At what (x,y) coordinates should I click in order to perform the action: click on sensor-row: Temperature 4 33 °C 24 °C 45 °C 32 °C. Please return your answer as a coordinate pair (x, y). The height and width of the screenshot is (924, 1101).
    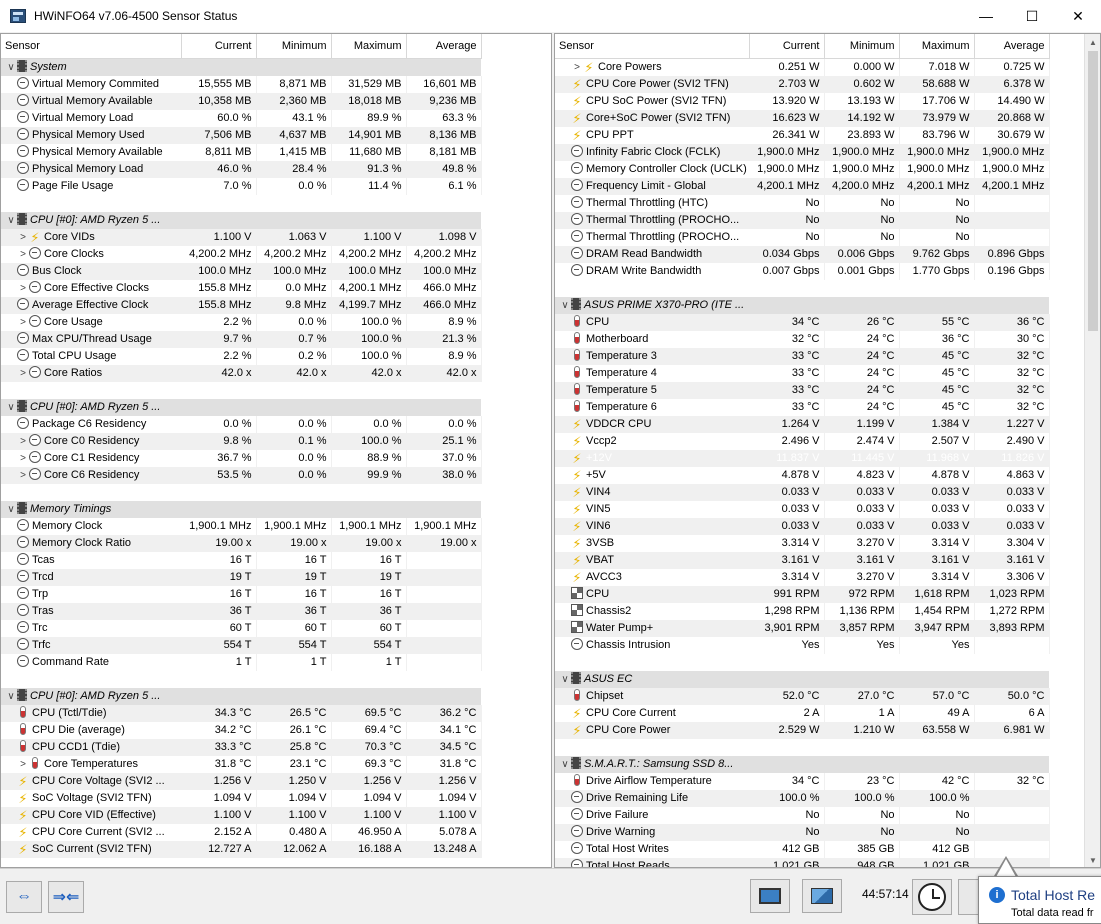
    Looking at the image, I should click on (802, 373).